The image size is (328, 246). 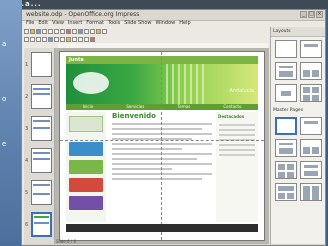 I want to click on window-title: website.odp - OpenOffice.org Impress, so click(x=83, y=14).